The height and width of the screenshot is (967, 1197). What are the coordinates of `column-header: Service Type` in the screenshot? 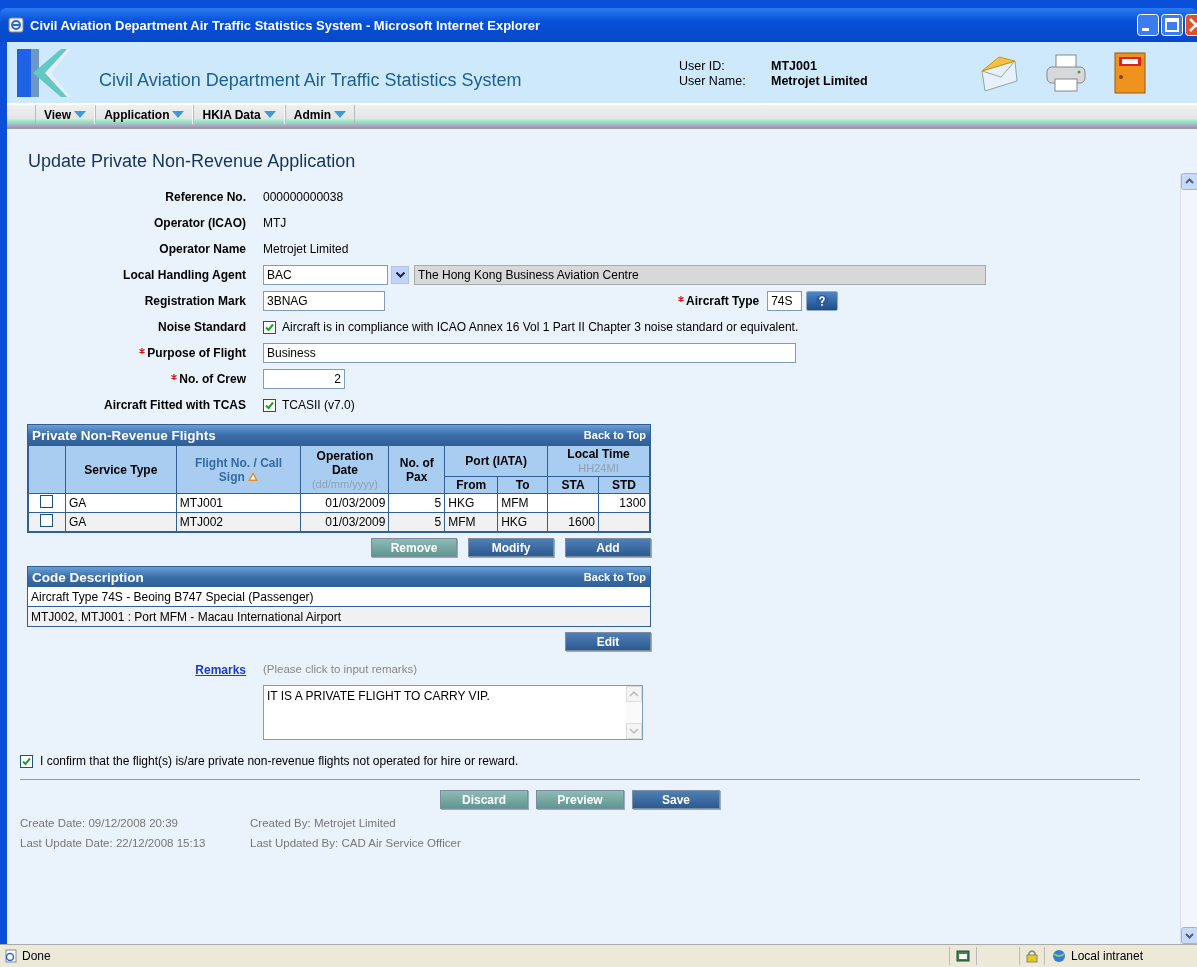 It's located at (121, 469).